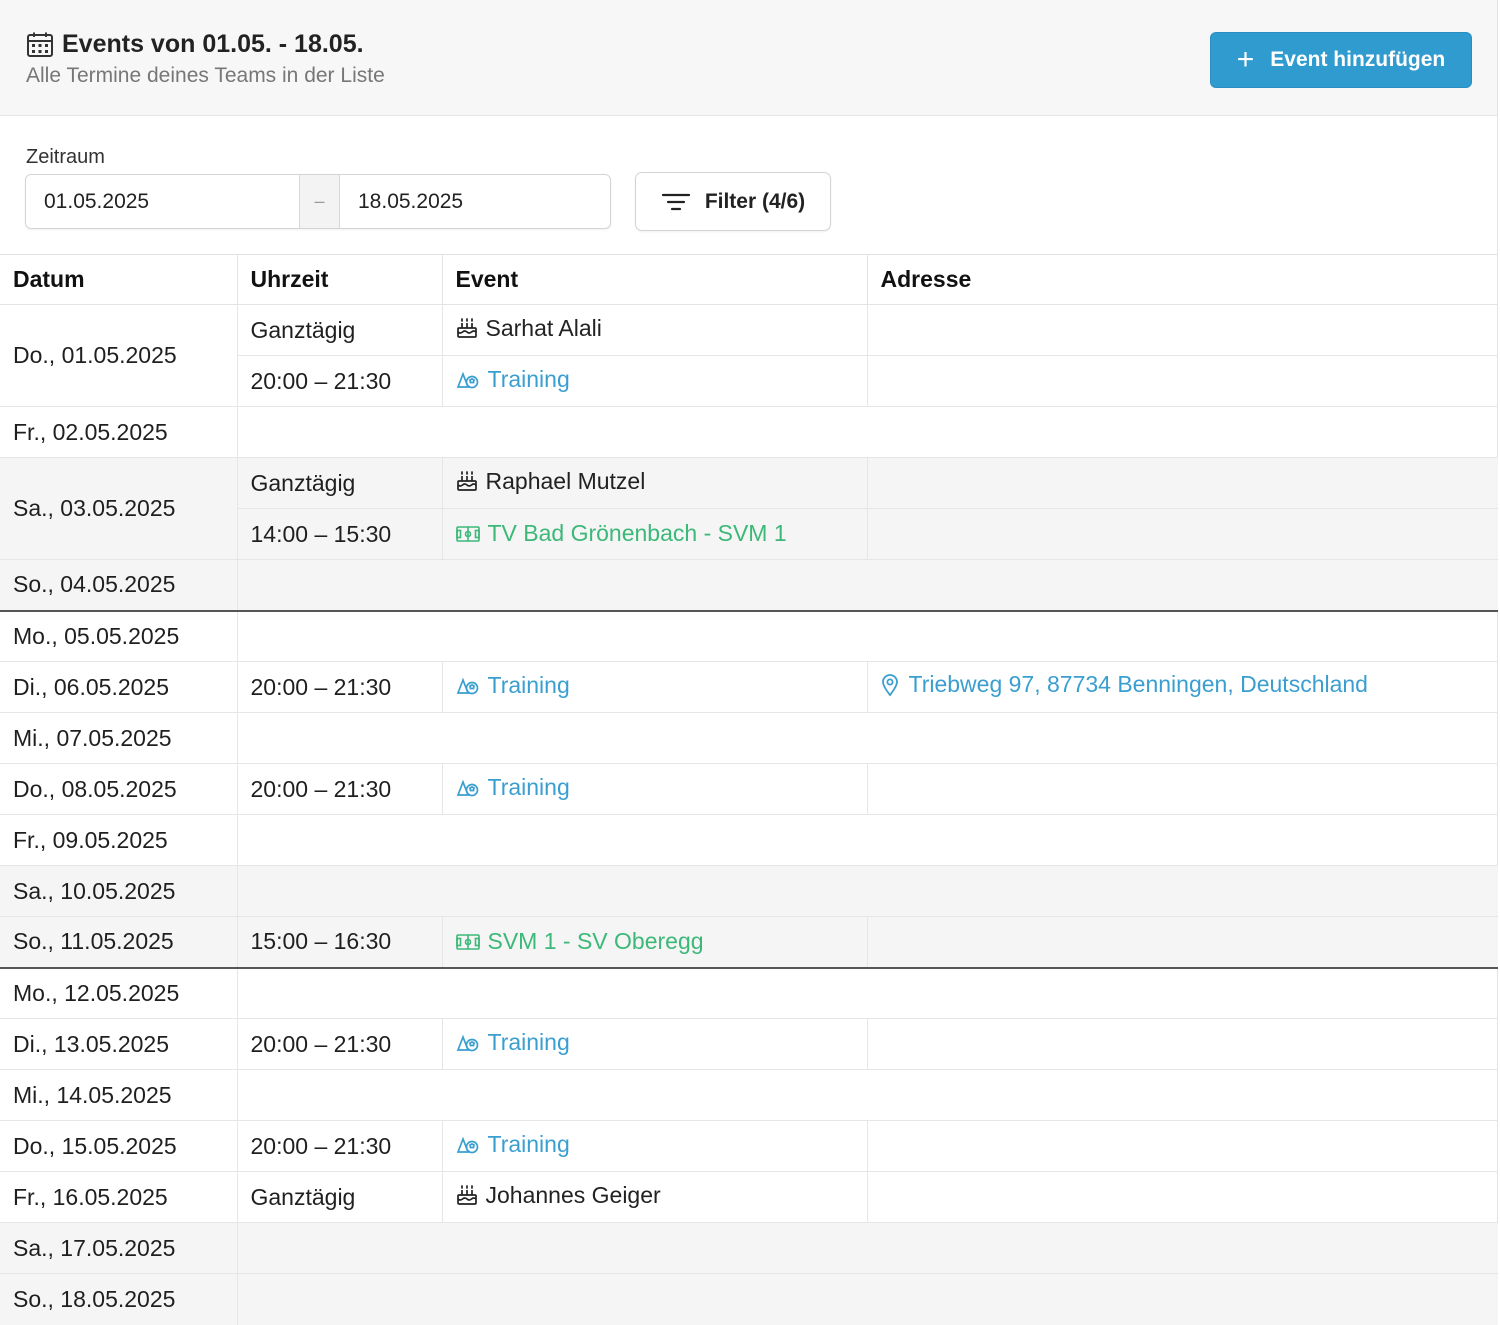 This screenshot has height=1325, width=1500. What do you see at coordinates (65, 157) in the screenshot?
I see `range-label: Zeitraum` at bounding box center [65, 157].